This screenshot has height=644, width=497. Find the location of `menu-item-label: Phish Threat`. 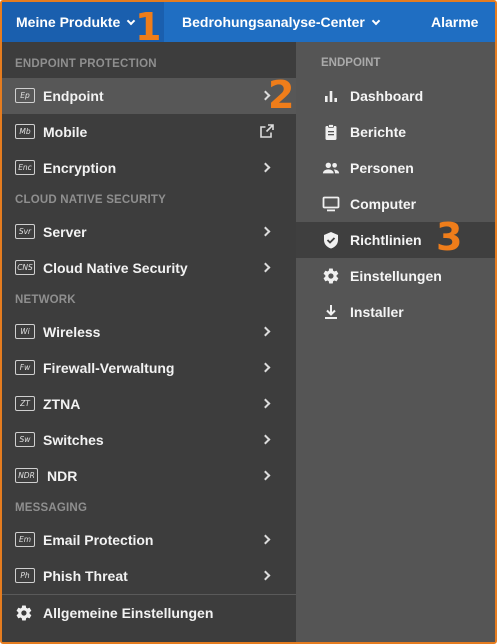

menu-item-label: Phish Threat is located at coordinates (85, 576).